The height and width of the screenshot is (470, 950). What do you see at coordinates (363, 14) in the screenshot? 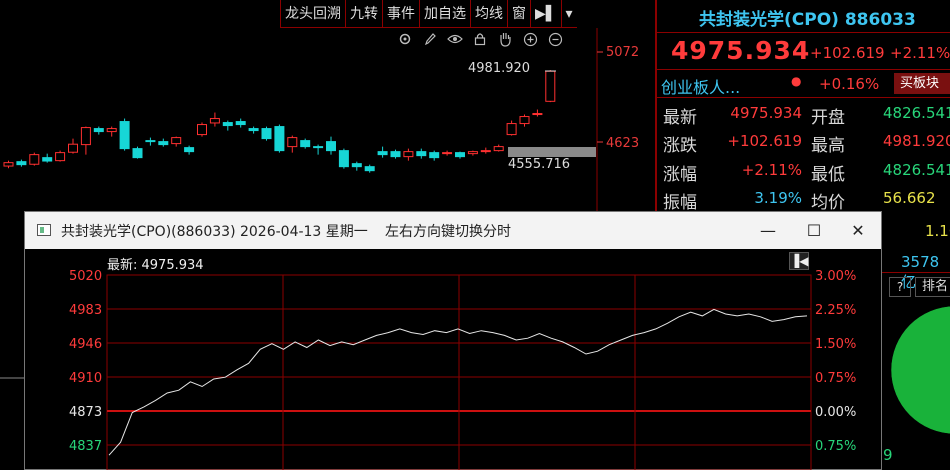
I see `toolbar-item-nine-turn: 九转` at bounding box center [363, 14].